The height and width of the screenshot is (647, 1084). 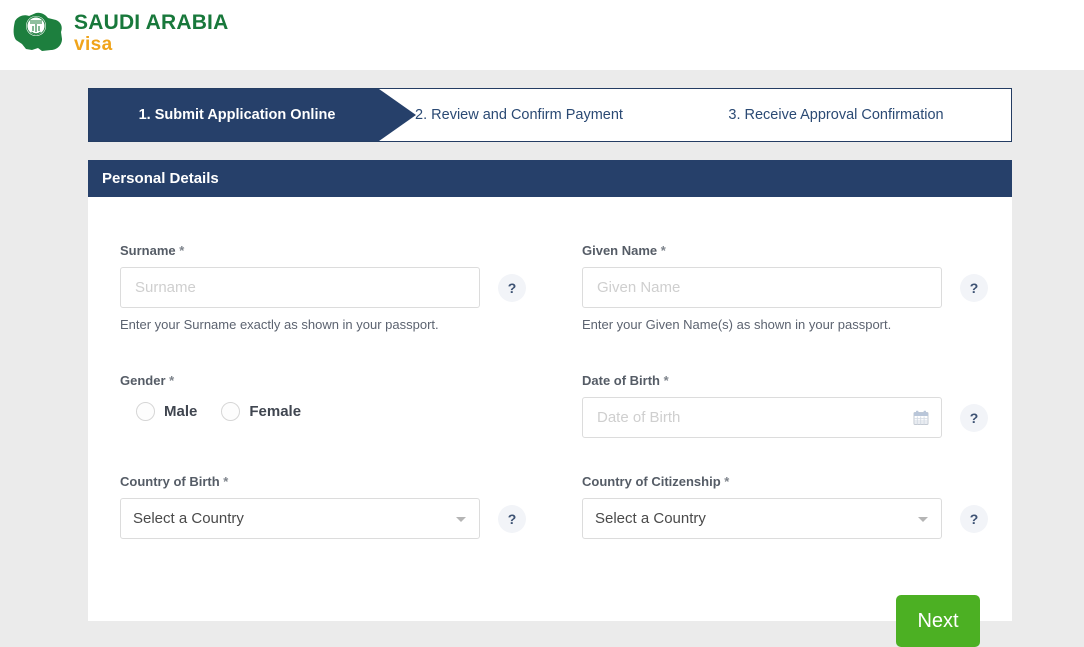 What do you see at coordinates (512, 287) in the screenshot?
I see `surname-help-icon: ?` at bounding box center [512, 287].